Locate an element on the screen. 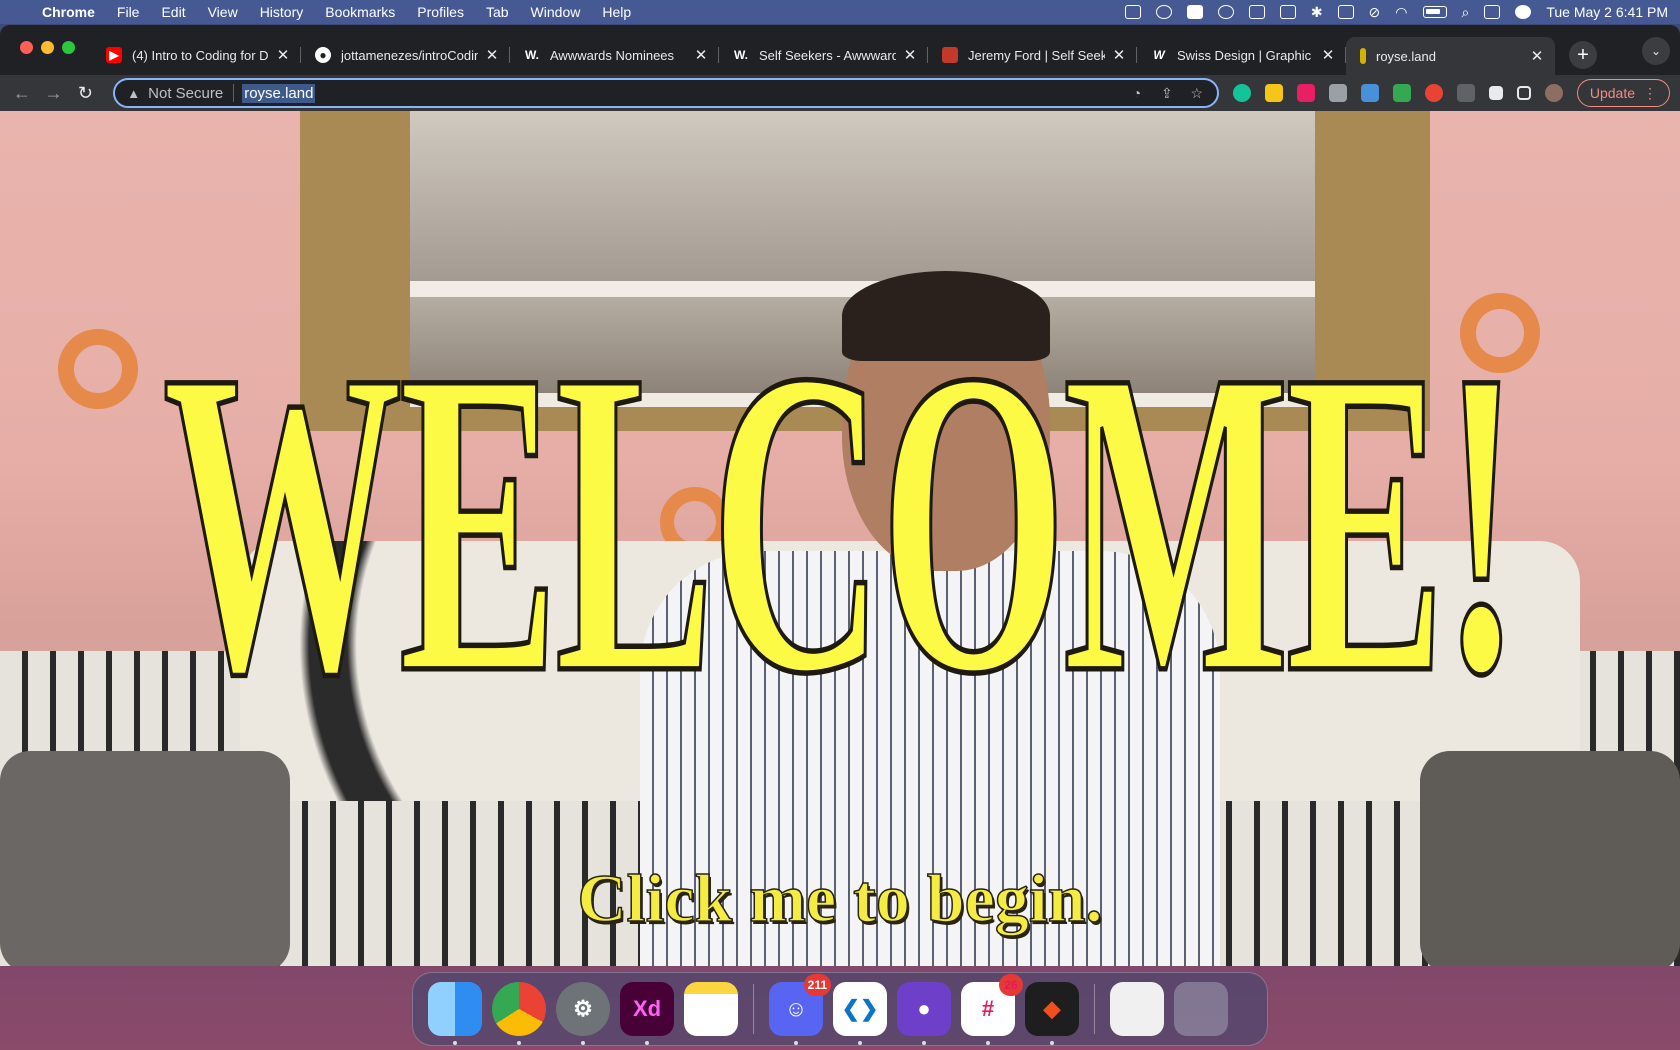 This screenshot has height=1050, width=1680. bluetooth-icon: ✱ is located at coordinates (1317, 12).